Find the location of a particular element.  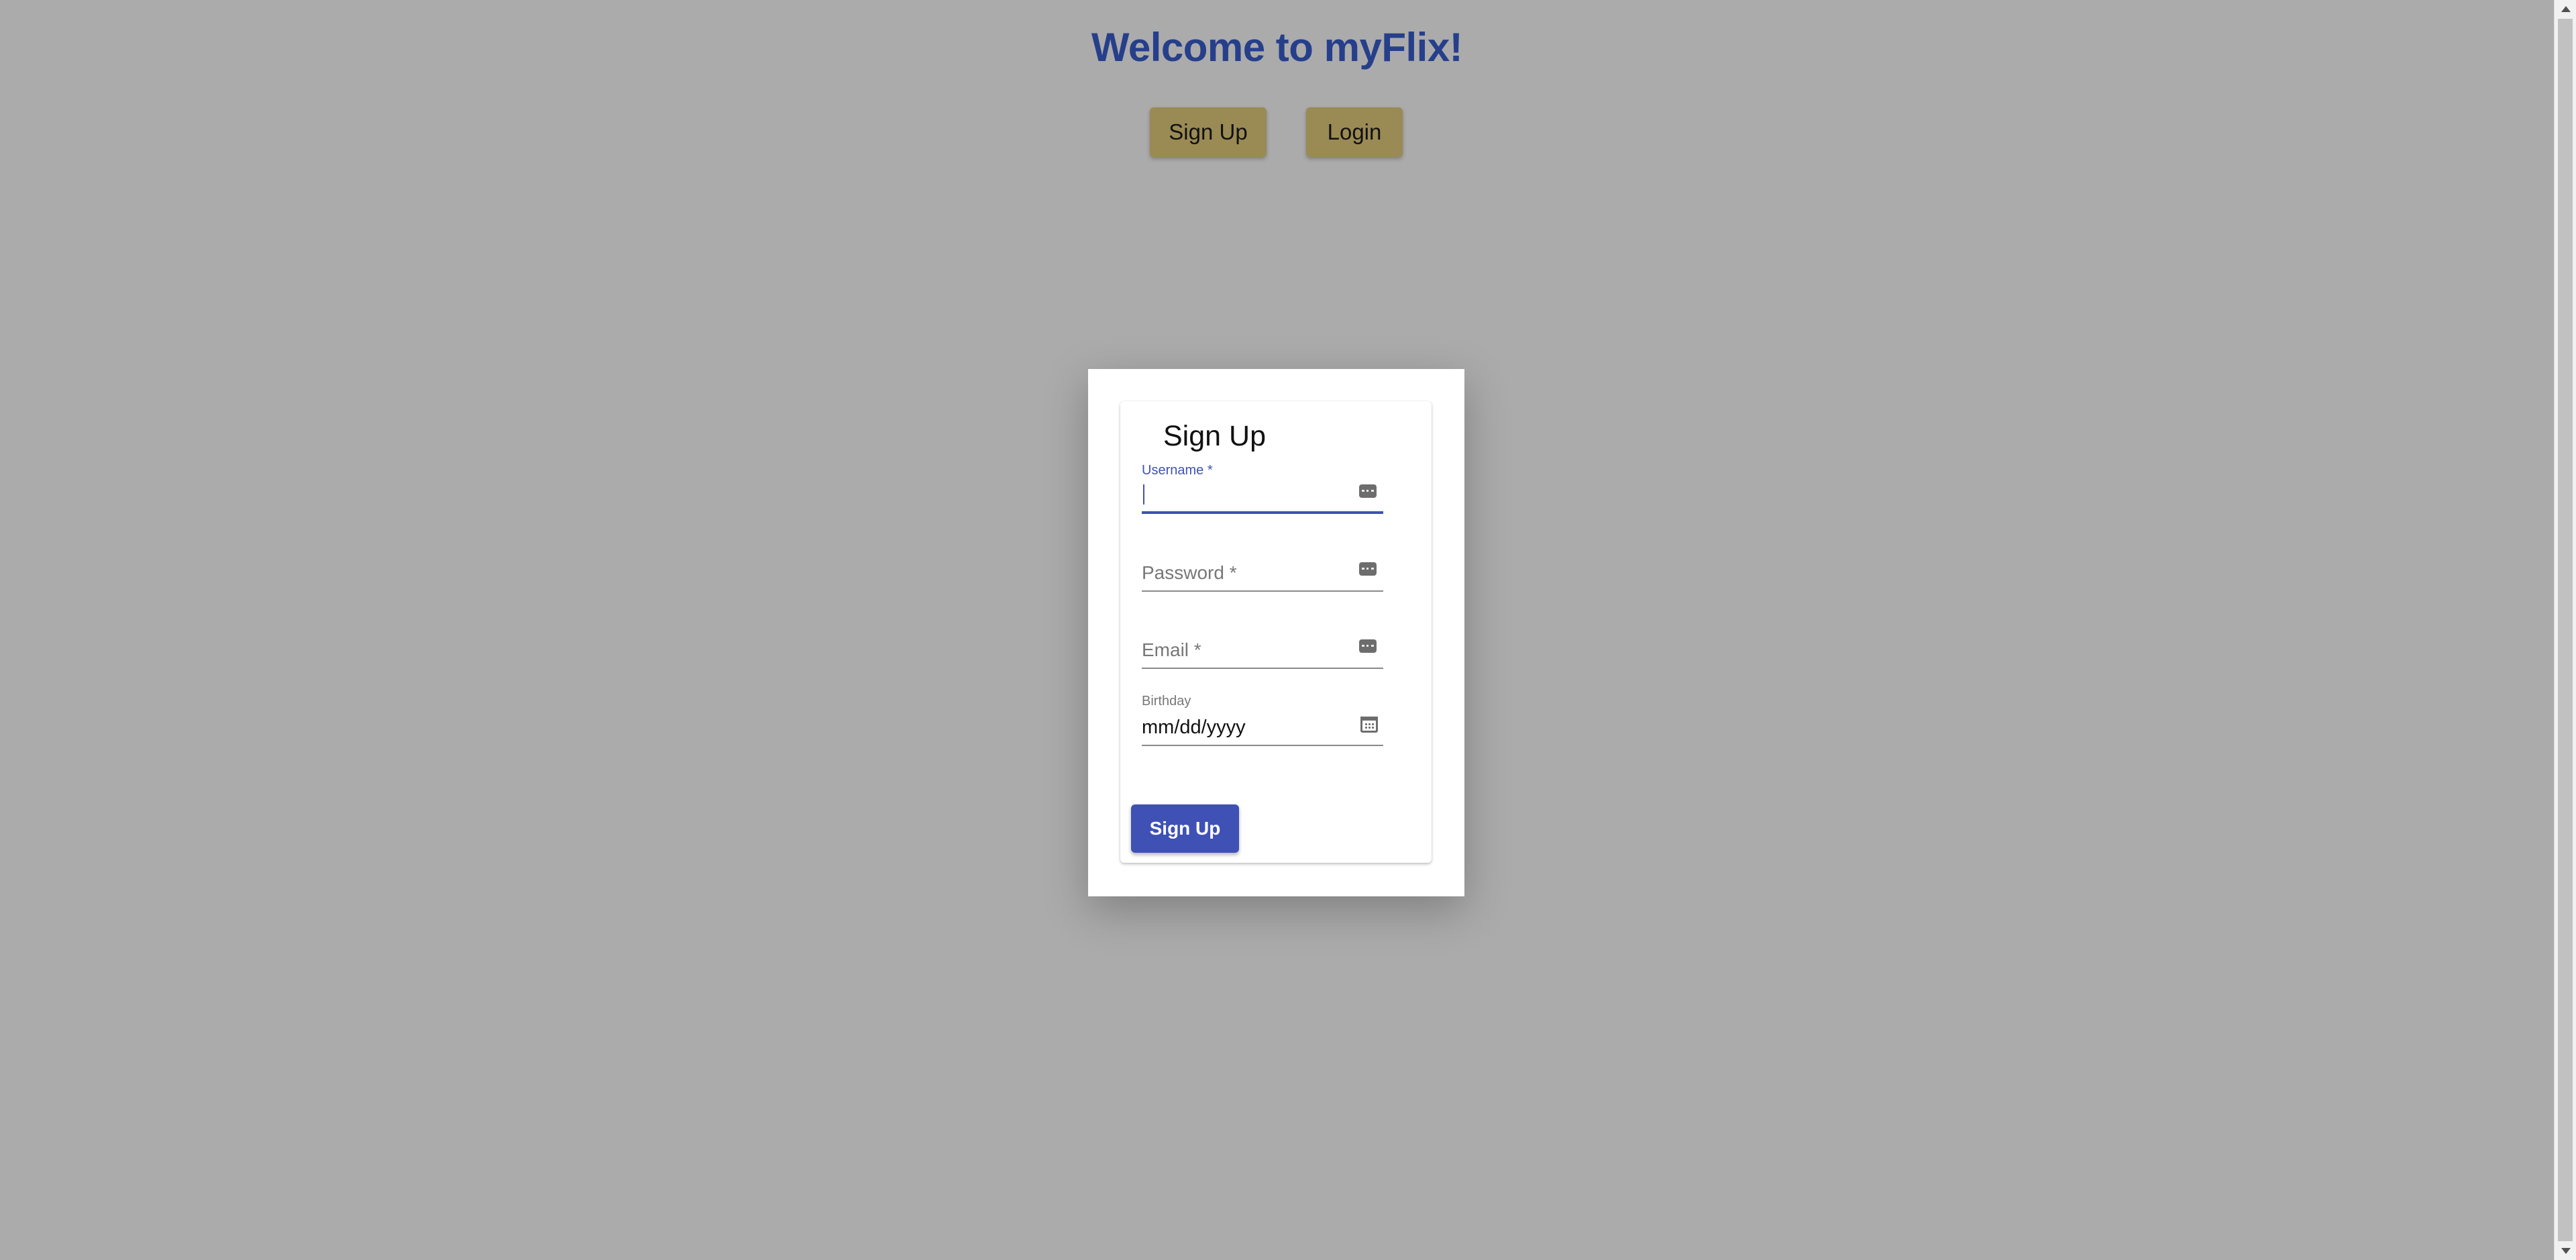

email-label: Email * is located at coordinates (1171, 649).